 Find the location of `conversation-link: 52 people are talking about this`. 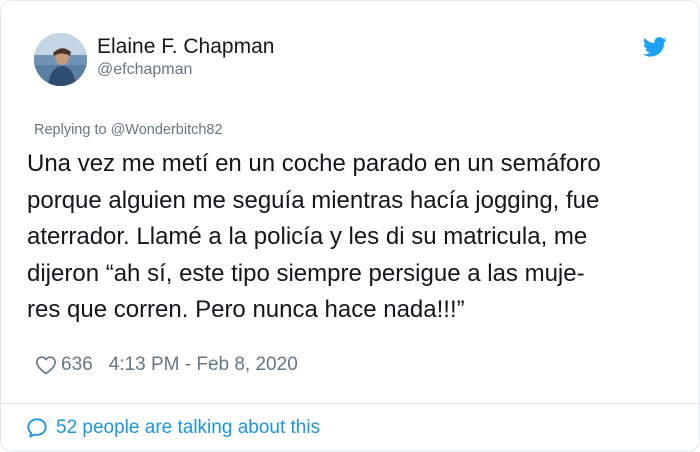

conversation-link: 52 people are talking about this is located at coordinates (173, 428).